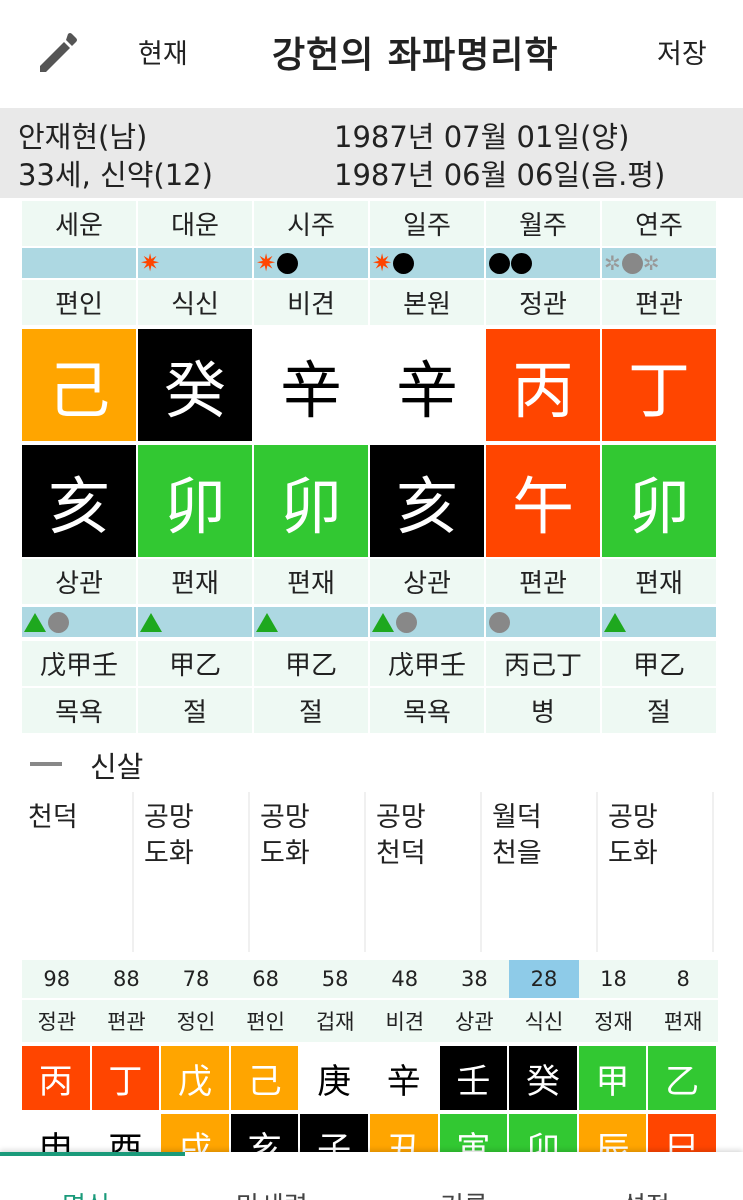 This screenshot has height=1200, width=743. Describe the element at coordinates (76, 872) in the screenshot. I see `shinsal-column: 천덕` at that location.